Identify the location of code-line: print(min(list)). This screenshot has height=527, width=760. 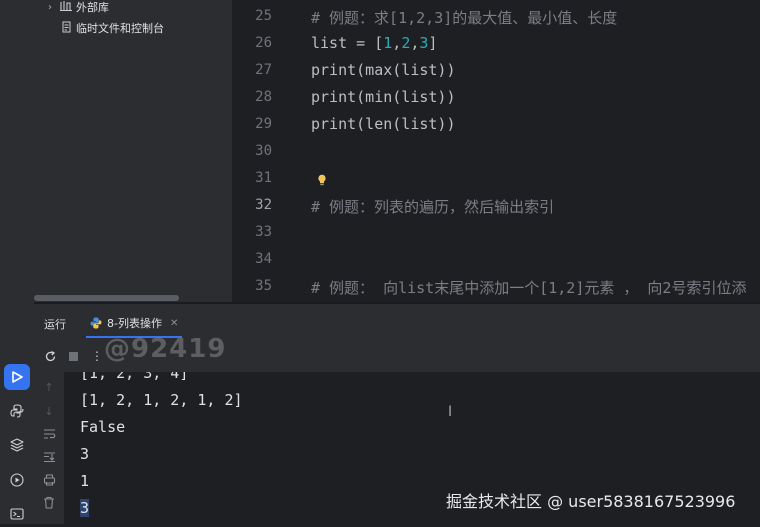
(383, 97).